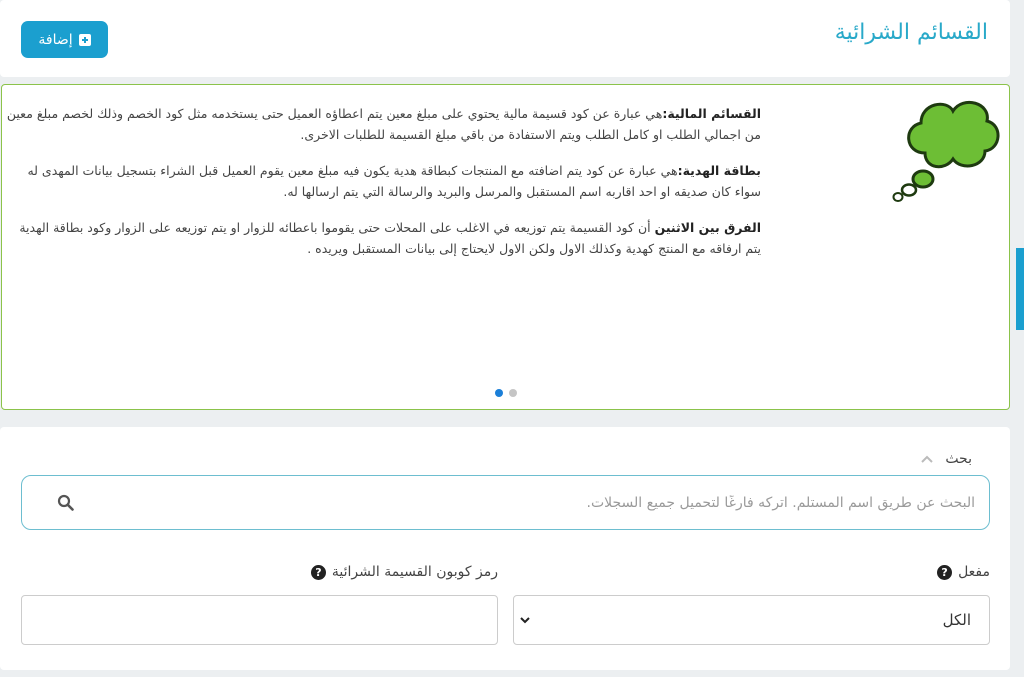  What do you see at coordinates (956, 620) in the screenshot?
I see `active-select-value: الكل` at bounding box center [956, 620].